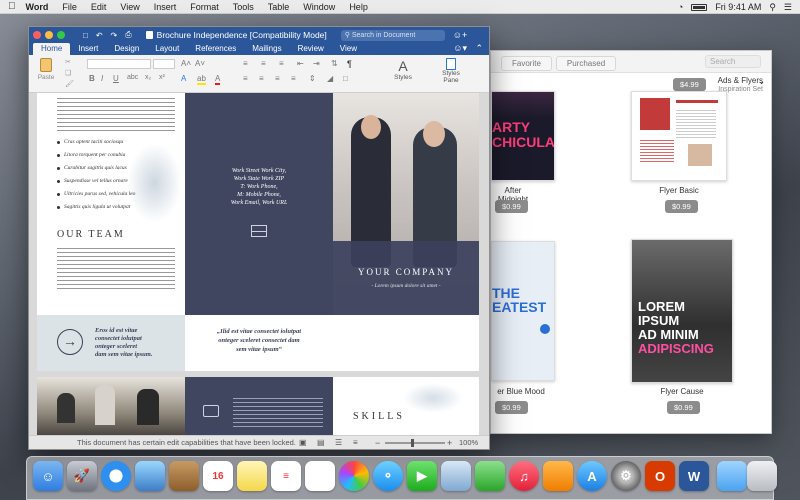 This screenshot has width=800, height=500. Describe the element at coordinates (281, 63) in the screenshot. I see `multilevel-list-icon: ≡` at that location.